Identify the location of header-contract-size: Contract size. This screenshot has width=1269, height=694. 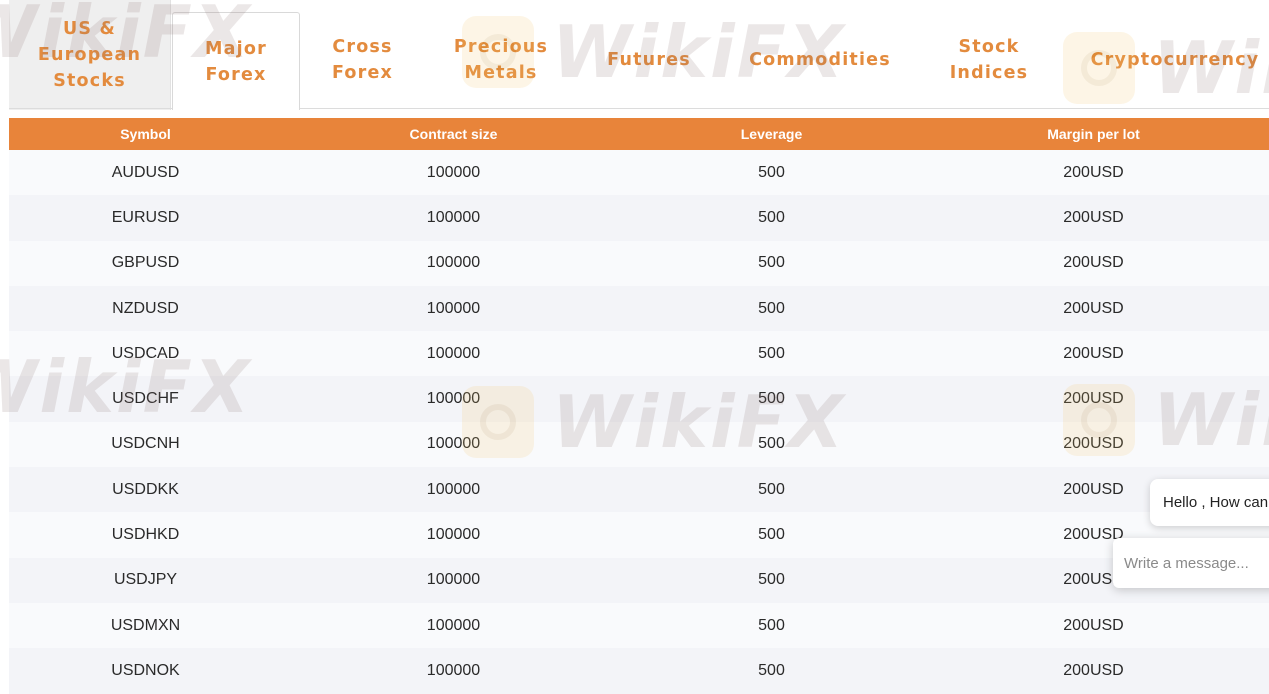
(453, 134).